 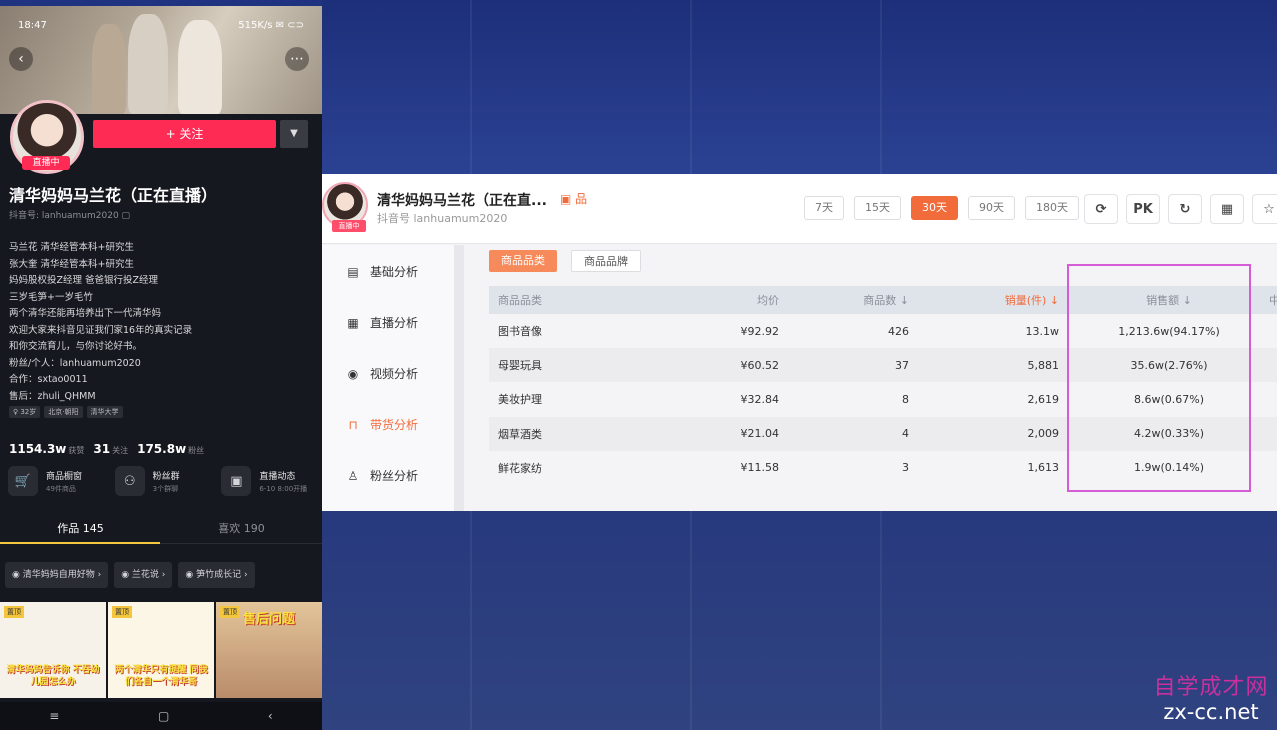 I want to click on cell-sales-volume: 2,009, so click(x=1043, y=434).